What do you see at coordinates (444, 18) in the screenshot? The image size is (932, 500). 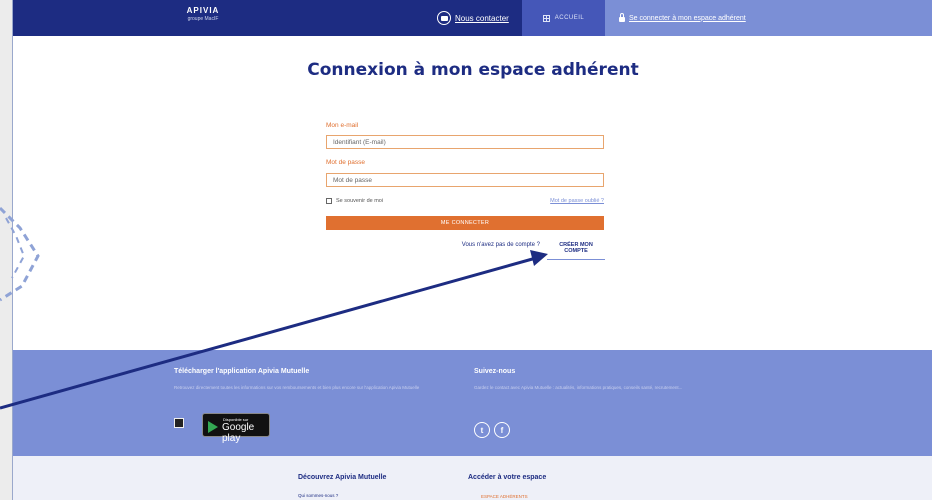 I see `mail-icon` at bounding box center [444, 18].